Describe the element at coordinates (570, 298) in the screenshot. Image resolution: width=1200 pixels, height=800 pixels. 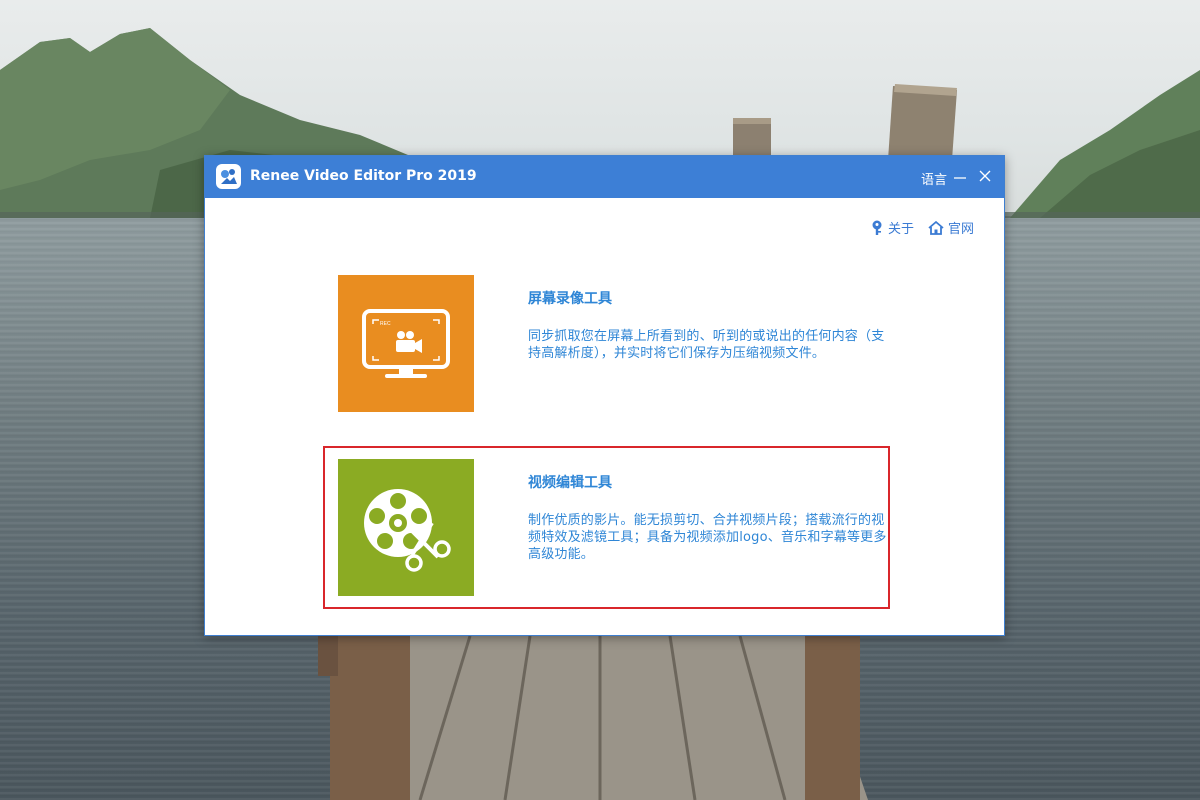
I see `screen-recorder-title: 屏幕录像工具` at that location.